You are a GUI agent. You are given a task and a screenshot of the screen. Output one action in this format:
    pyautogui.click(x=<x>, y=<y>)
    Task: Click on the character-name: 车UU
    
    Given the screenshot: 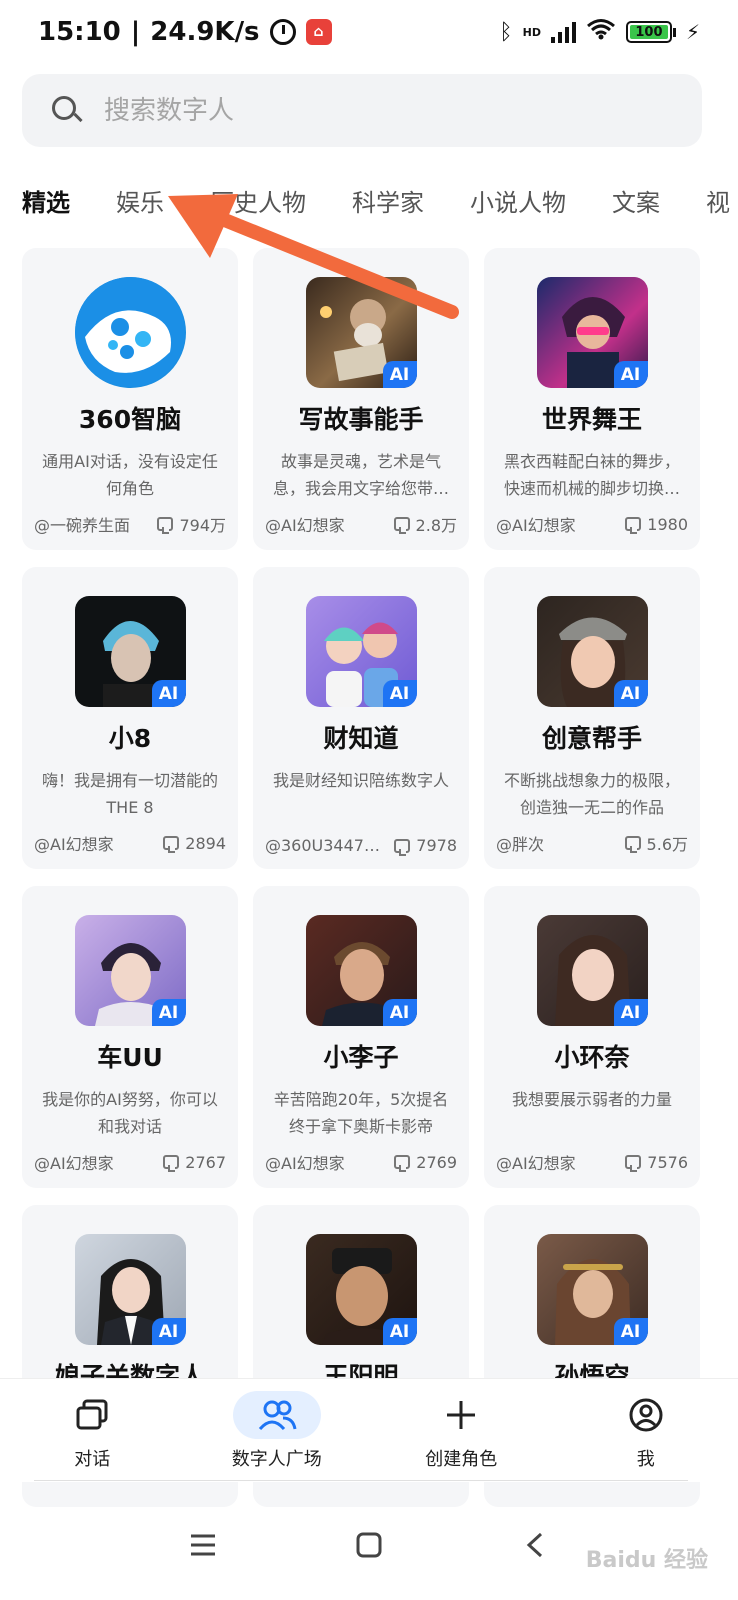 What is the action you would take?
    pyautogui.click(x=130, y=1057)
    